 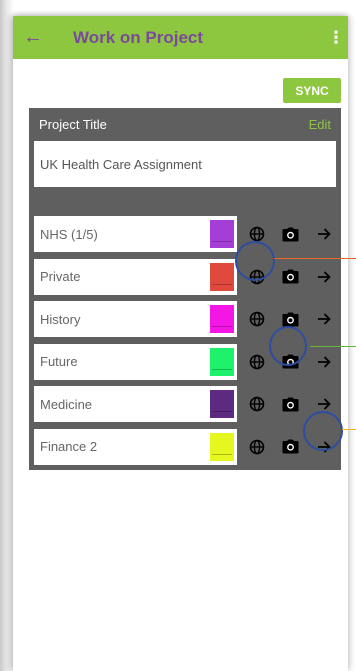 What do you see at coordinates (336, 37) in the screenshot?
I see `more-vertical-icon: ⋮` at bounding box center [336, 37].